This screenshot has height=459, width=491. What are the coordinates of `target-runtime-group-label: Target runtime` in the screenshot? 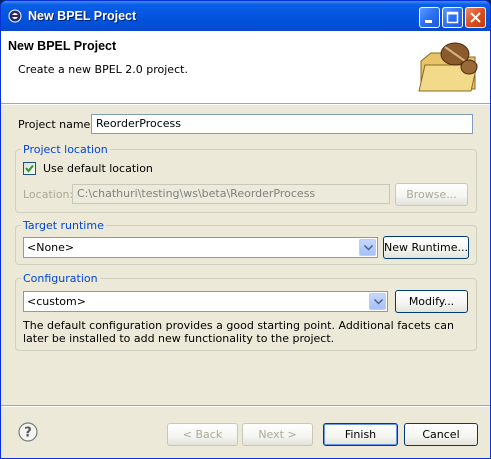 It's located at (63, 225).